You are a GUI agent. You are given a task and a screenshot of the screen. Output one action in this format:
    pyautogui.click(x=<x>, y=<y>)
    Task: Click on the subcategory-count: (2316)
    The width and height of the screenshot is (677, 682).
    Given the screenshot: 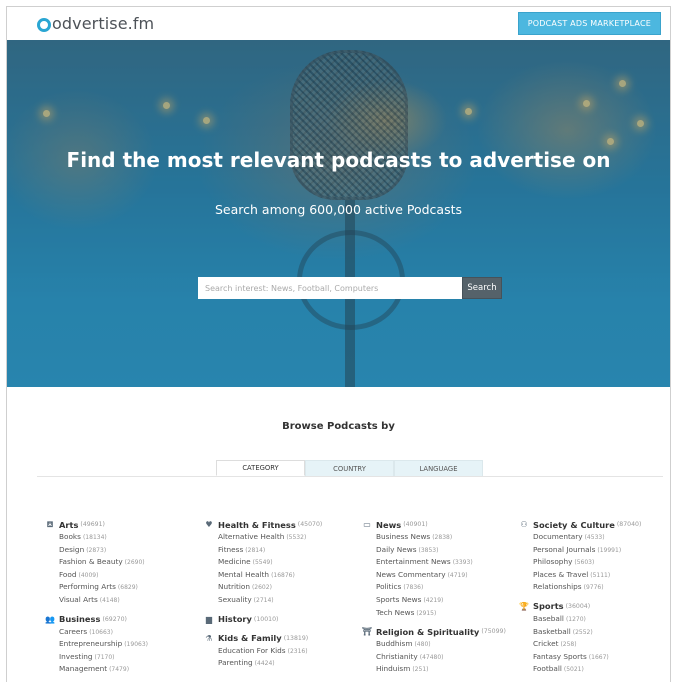 What is the action you would take?
    pyautogui.click(x=297, y=651)
    